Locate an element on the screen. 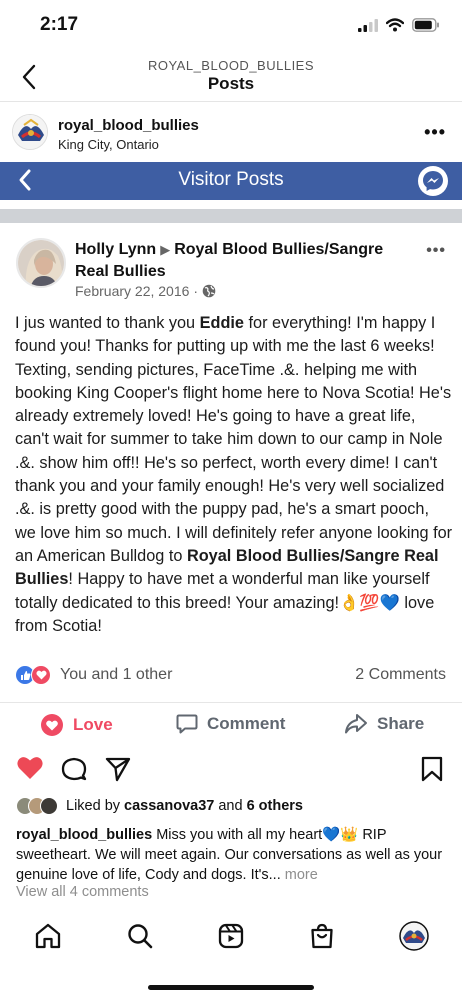  liked-others: 6 others is located at coordinates (275, 806).